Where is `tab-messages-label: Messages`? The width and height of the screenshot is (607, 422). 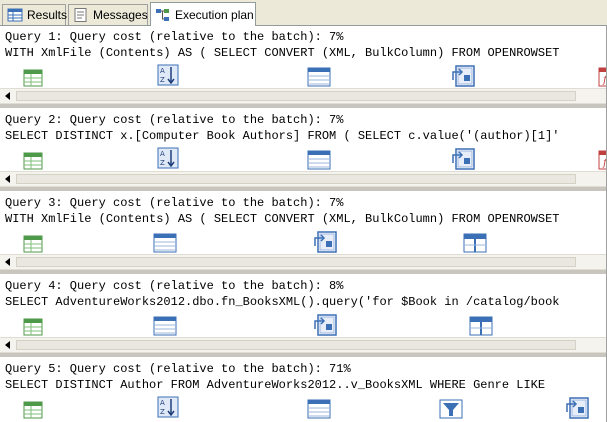 tab-messages-label: Messages is located at coordinates (120, 15).